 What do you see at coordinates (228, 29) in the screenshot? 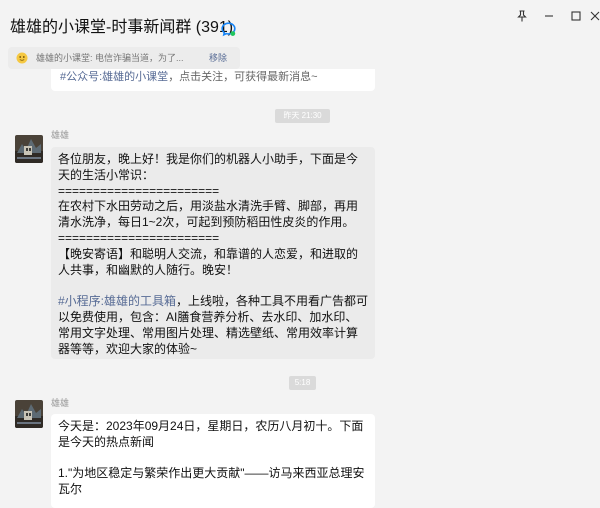
I see `chat-bubble-icon` at bounding box center [228, 29].